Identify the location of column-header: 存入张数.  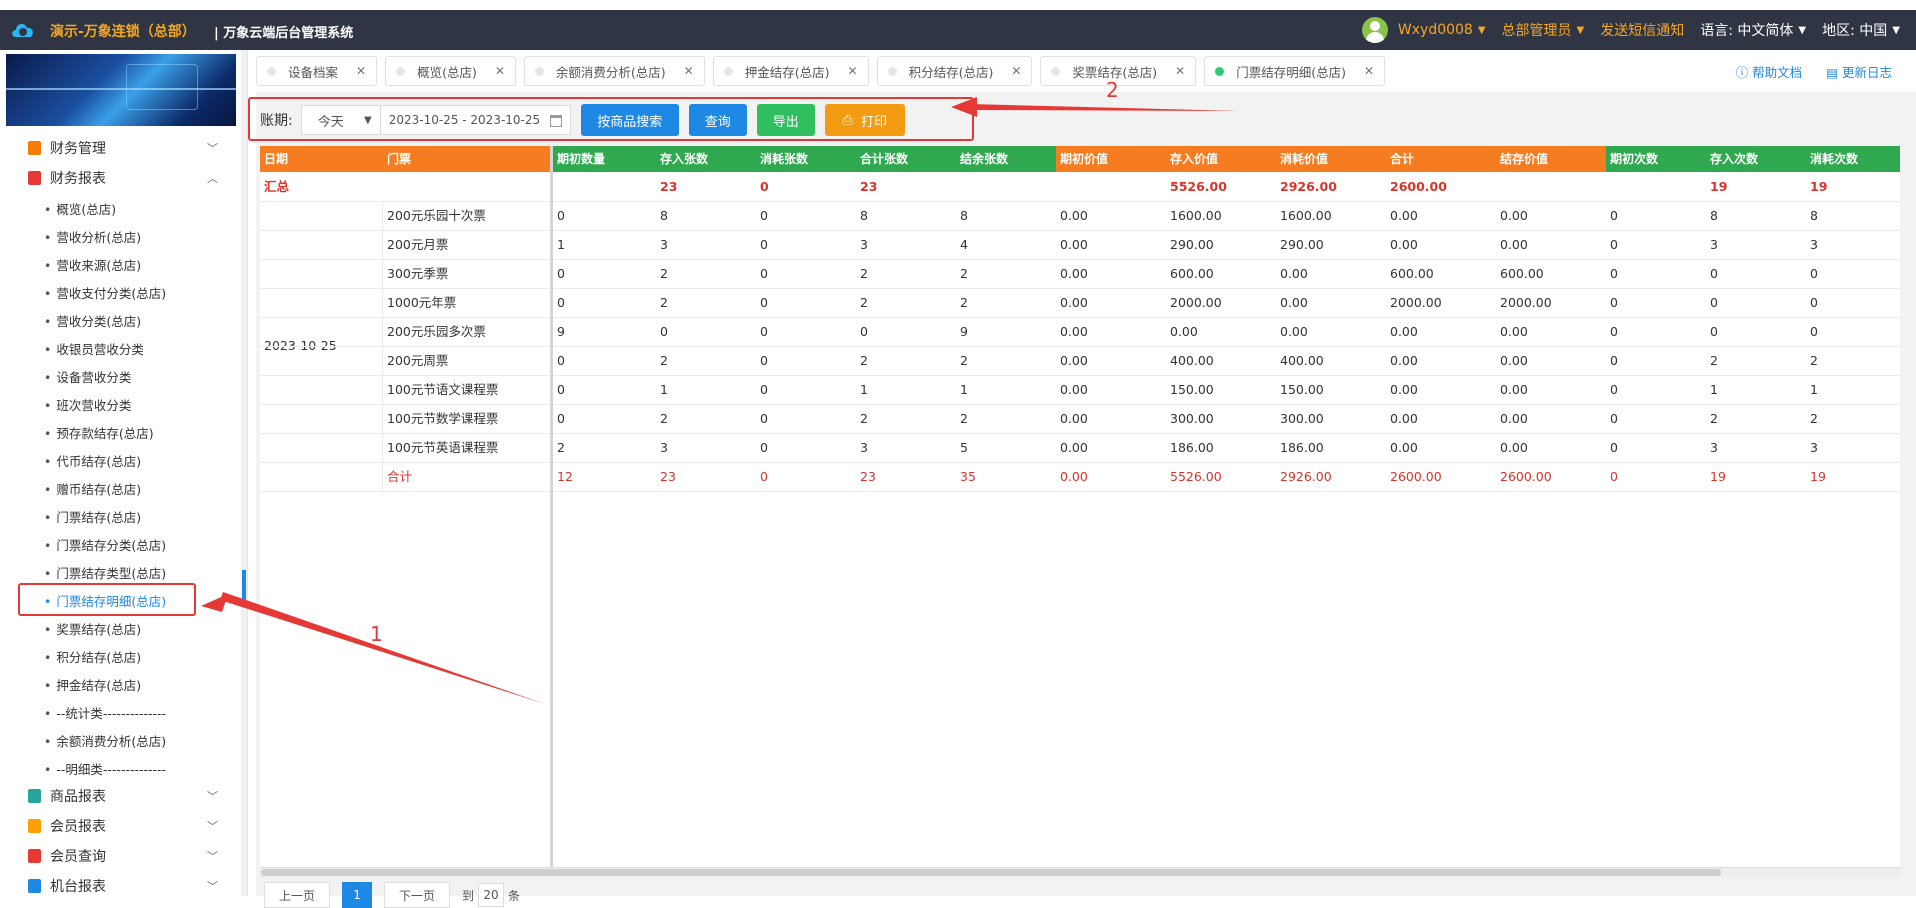
(706, 159).